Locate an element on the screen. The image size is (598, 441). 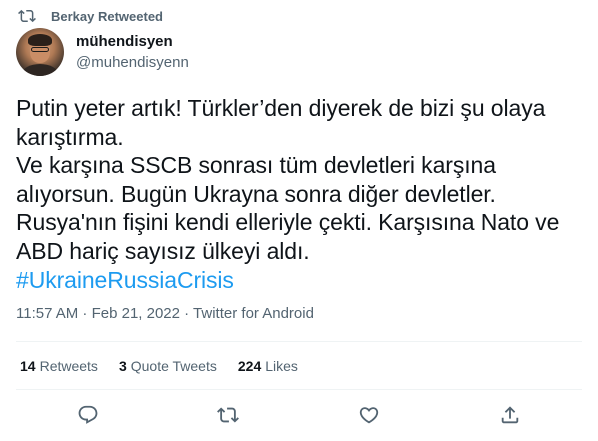
tweet-stats: 14 Retweets 3 Quote Tweets 224 Likes is located at coordinates (169, 366).